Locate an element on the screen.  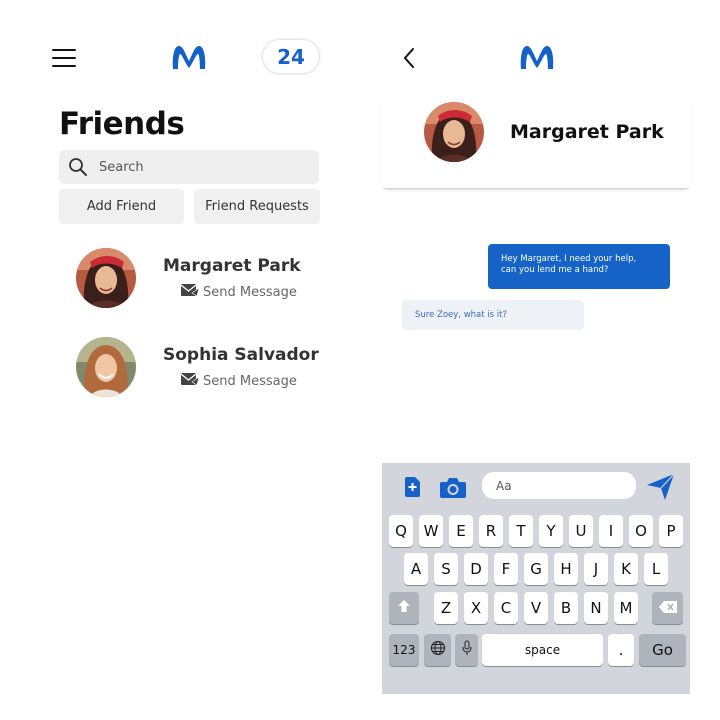
key-y: Y is located at coordinates (551, 531).